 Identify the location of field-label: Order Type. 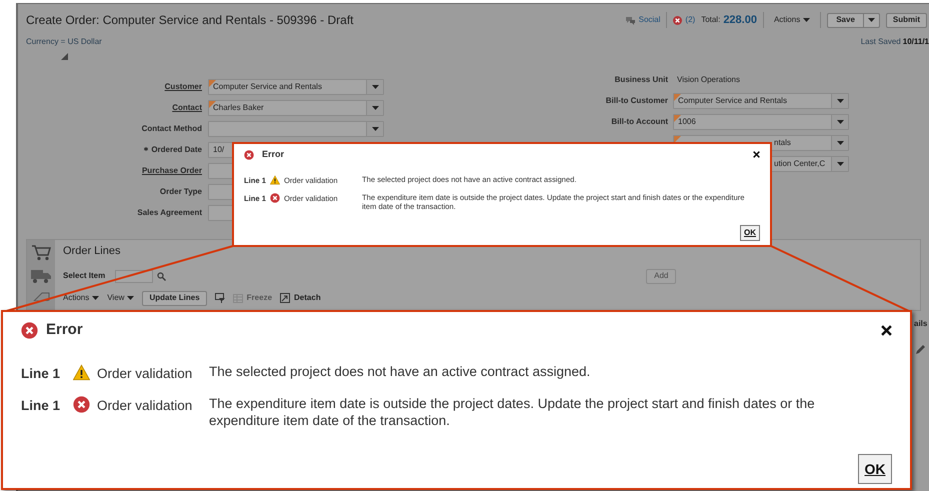
(181, 192).